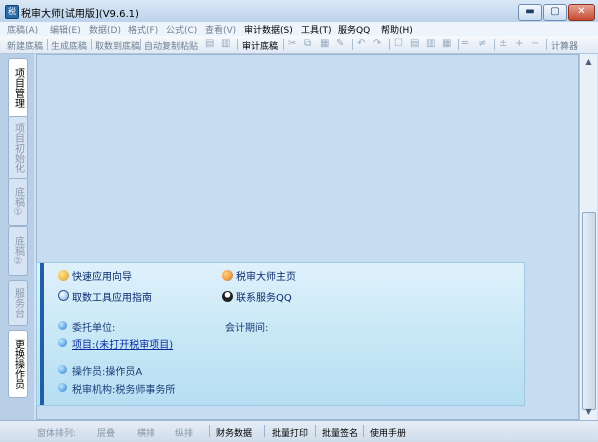 This screenshot has height=442, width=598. Describe the element at coordinates (181, 29) in the screenshot. I see `menu-formula: 公式(C)` at that location.